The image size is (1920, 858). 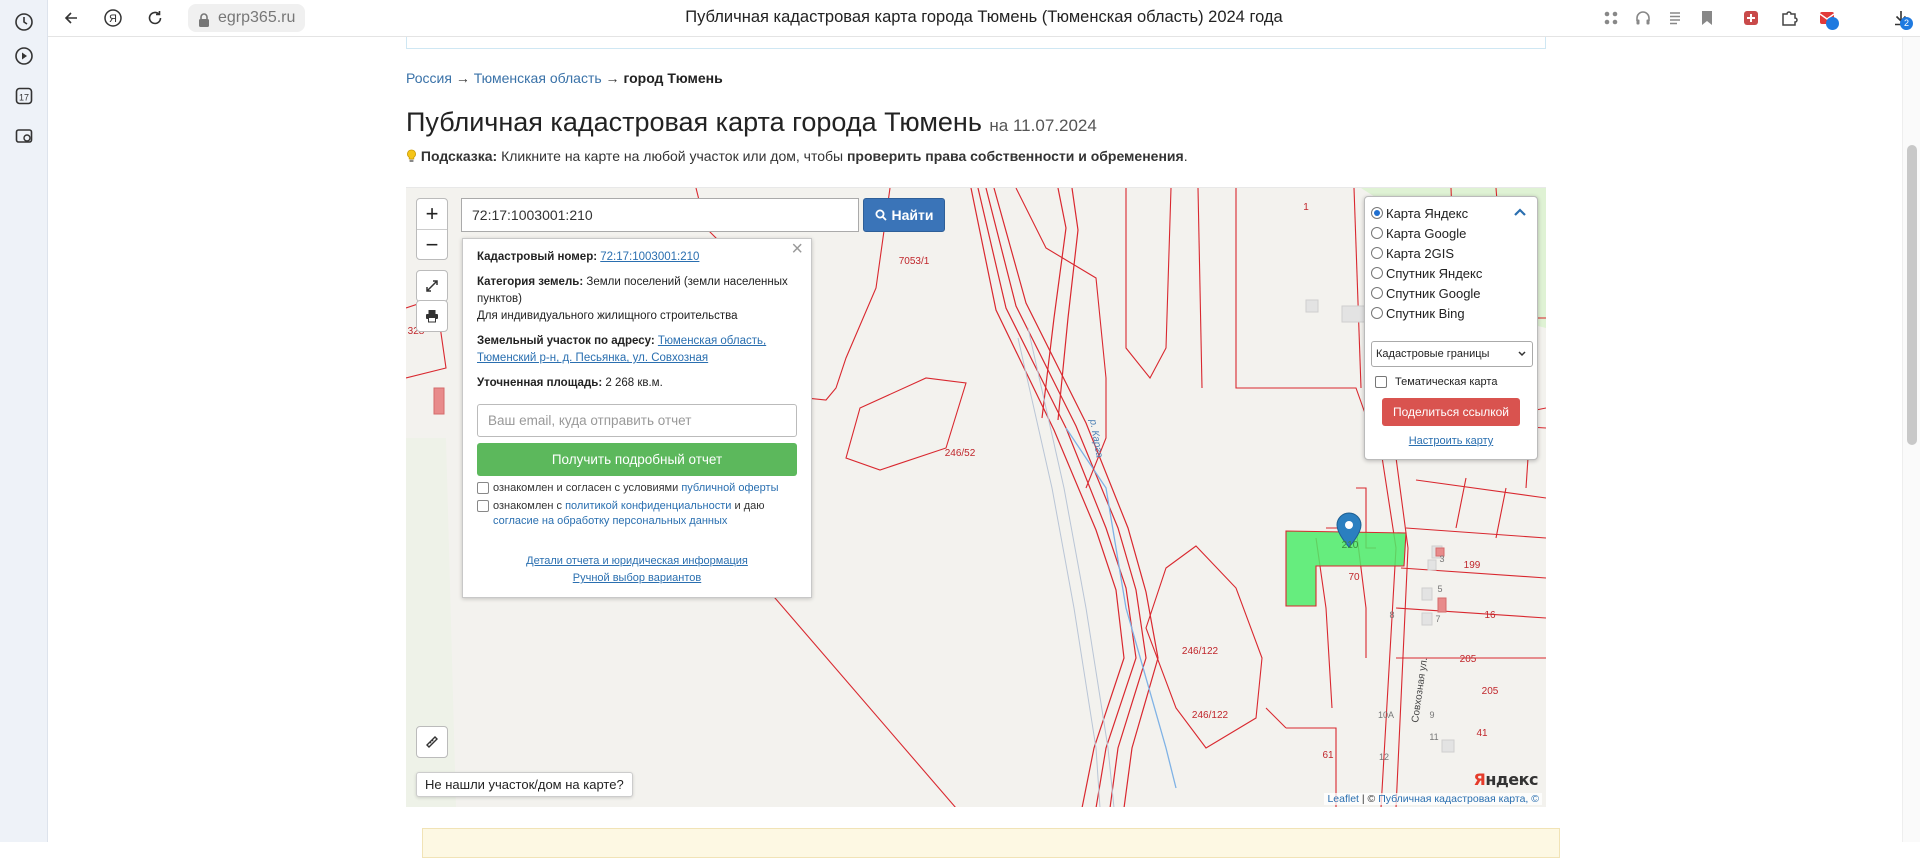 What do you see at coordinates (914, 261) in the screenshot?
I see `parcel-label: 7053/1` at bounding box center [914, 261].